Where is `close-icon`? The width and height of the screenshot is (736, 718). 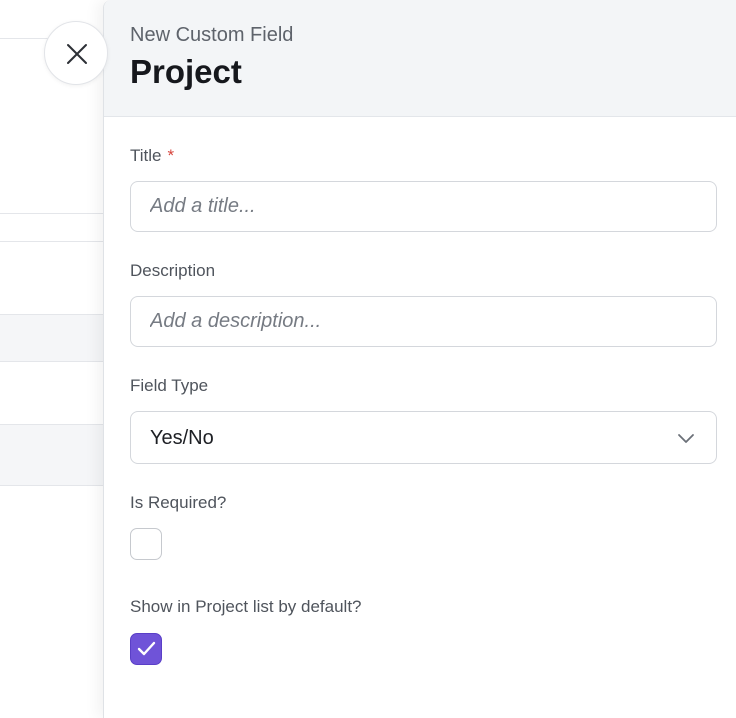
close-icon is located at coordinates (77, 54).